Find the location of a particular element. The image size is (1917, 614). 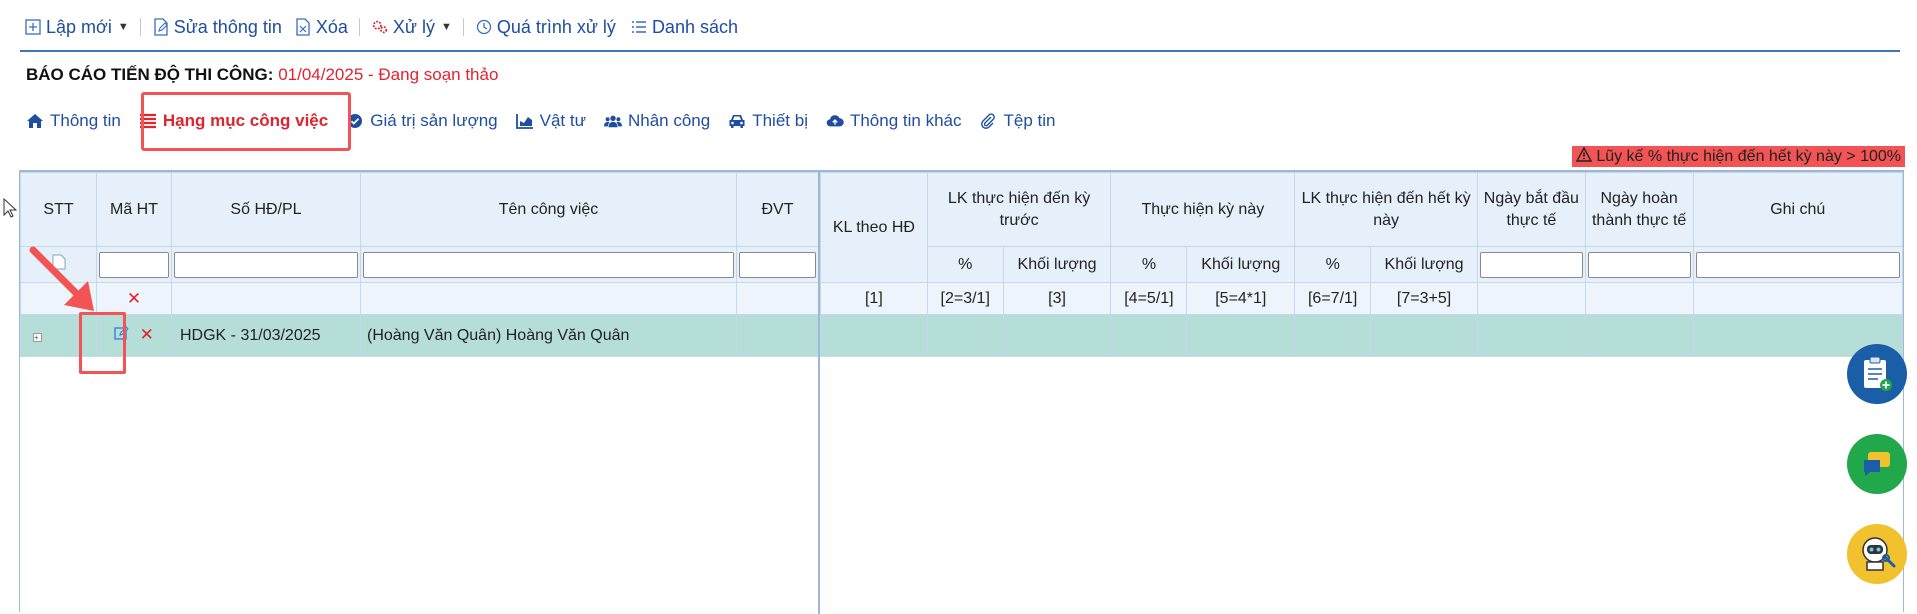

filter-ngay-bat-dau-input is located at coordinates (1531, 264).